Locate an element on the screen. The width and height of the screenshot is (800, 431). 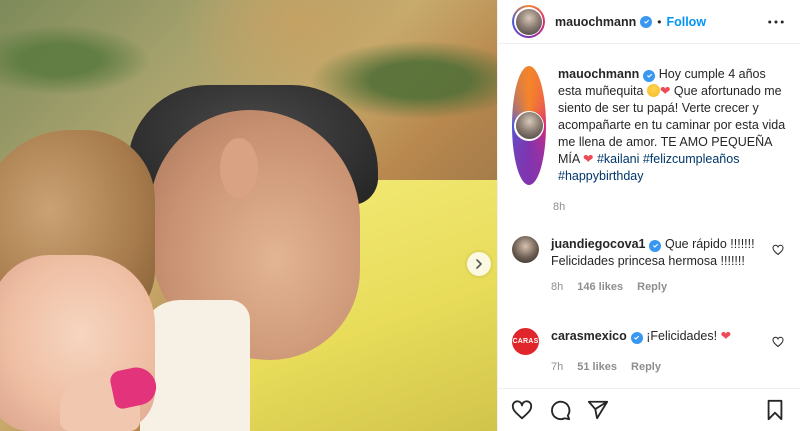
comment-icon is located at coordinates (561, 410).